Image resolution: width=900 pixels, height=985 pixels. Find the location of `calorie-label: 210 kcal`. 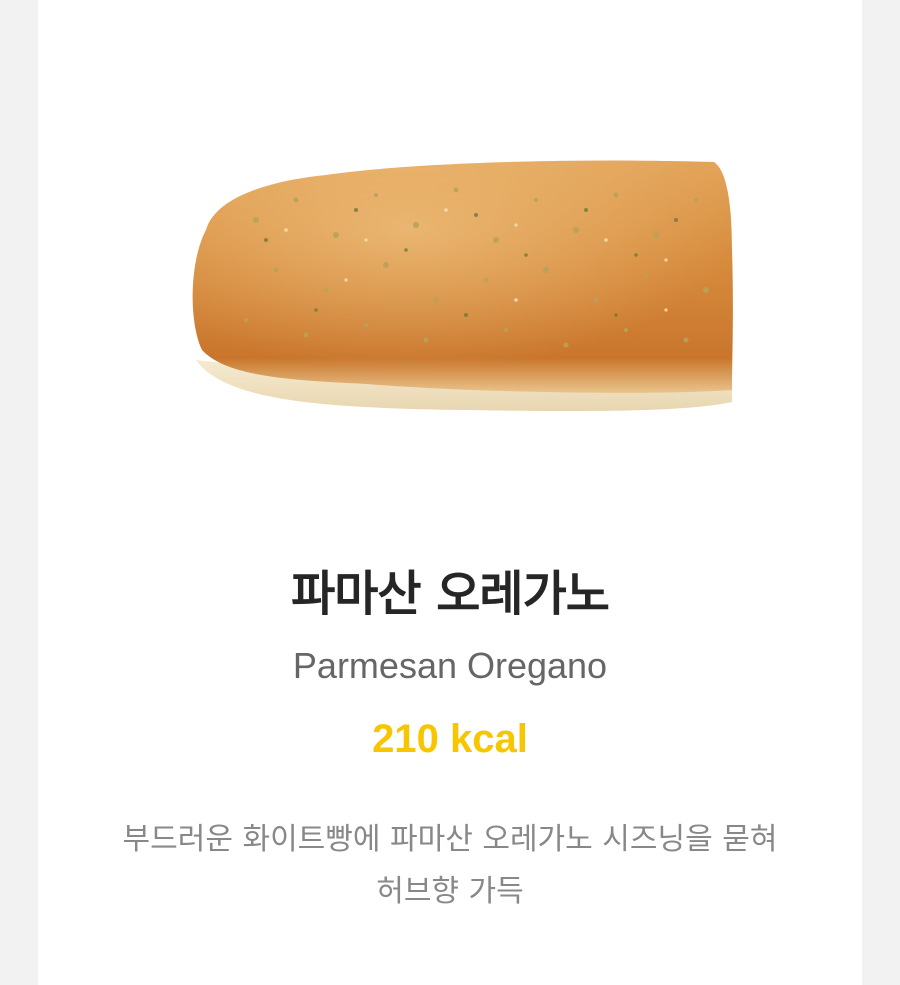

calorie-label: 210 kcal is located at coordinates (450, 739).